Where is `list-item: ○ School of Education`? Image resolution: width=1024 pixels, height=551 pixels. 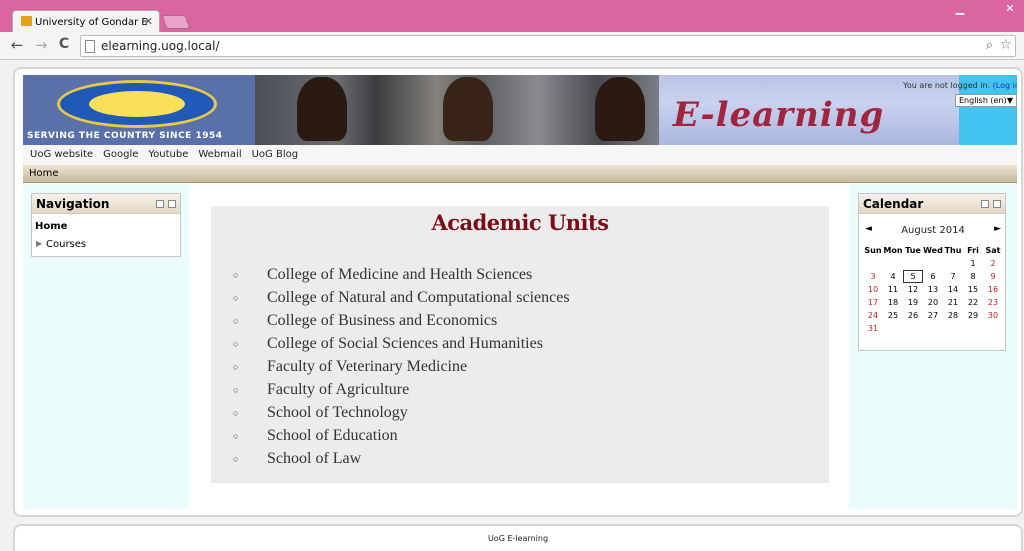 list-item: ○ School of Education is located at coordinates (401, 435).